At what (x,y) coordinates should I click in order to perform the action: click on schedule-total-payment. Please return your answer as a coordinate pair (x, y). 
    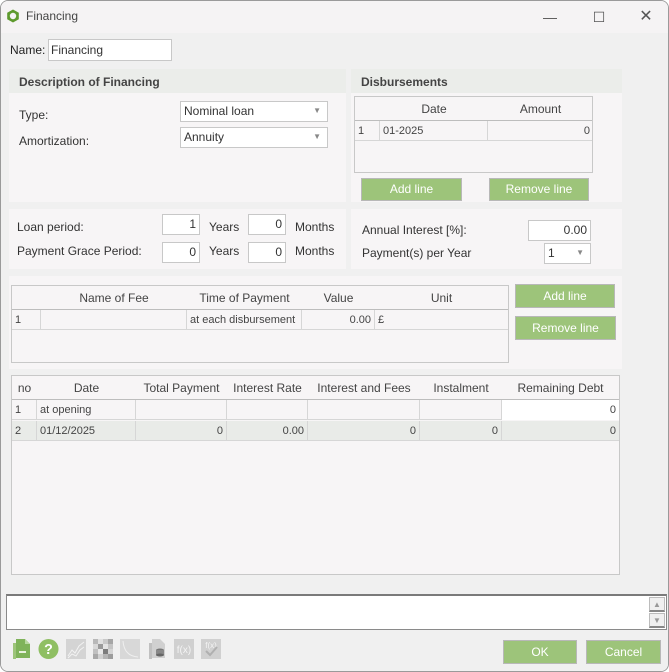
    Looking at the image, I should click on (181, 410).